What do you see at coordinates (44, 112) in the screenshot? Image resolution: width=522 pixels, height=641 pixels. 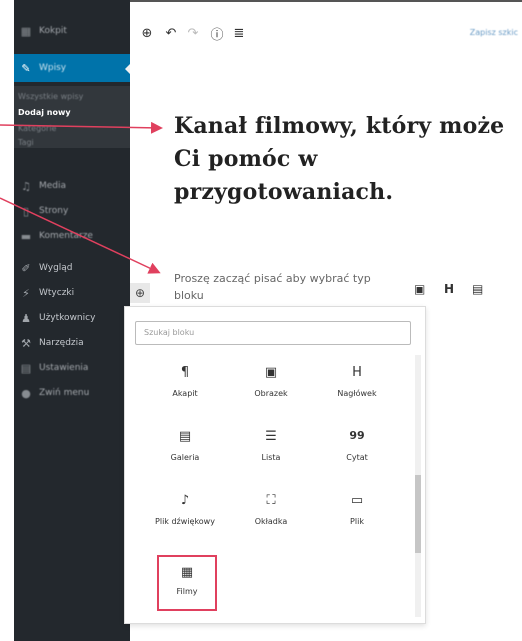 I see `submenu-add-new: Dodaj nowy` at bounding box center [44, 112].